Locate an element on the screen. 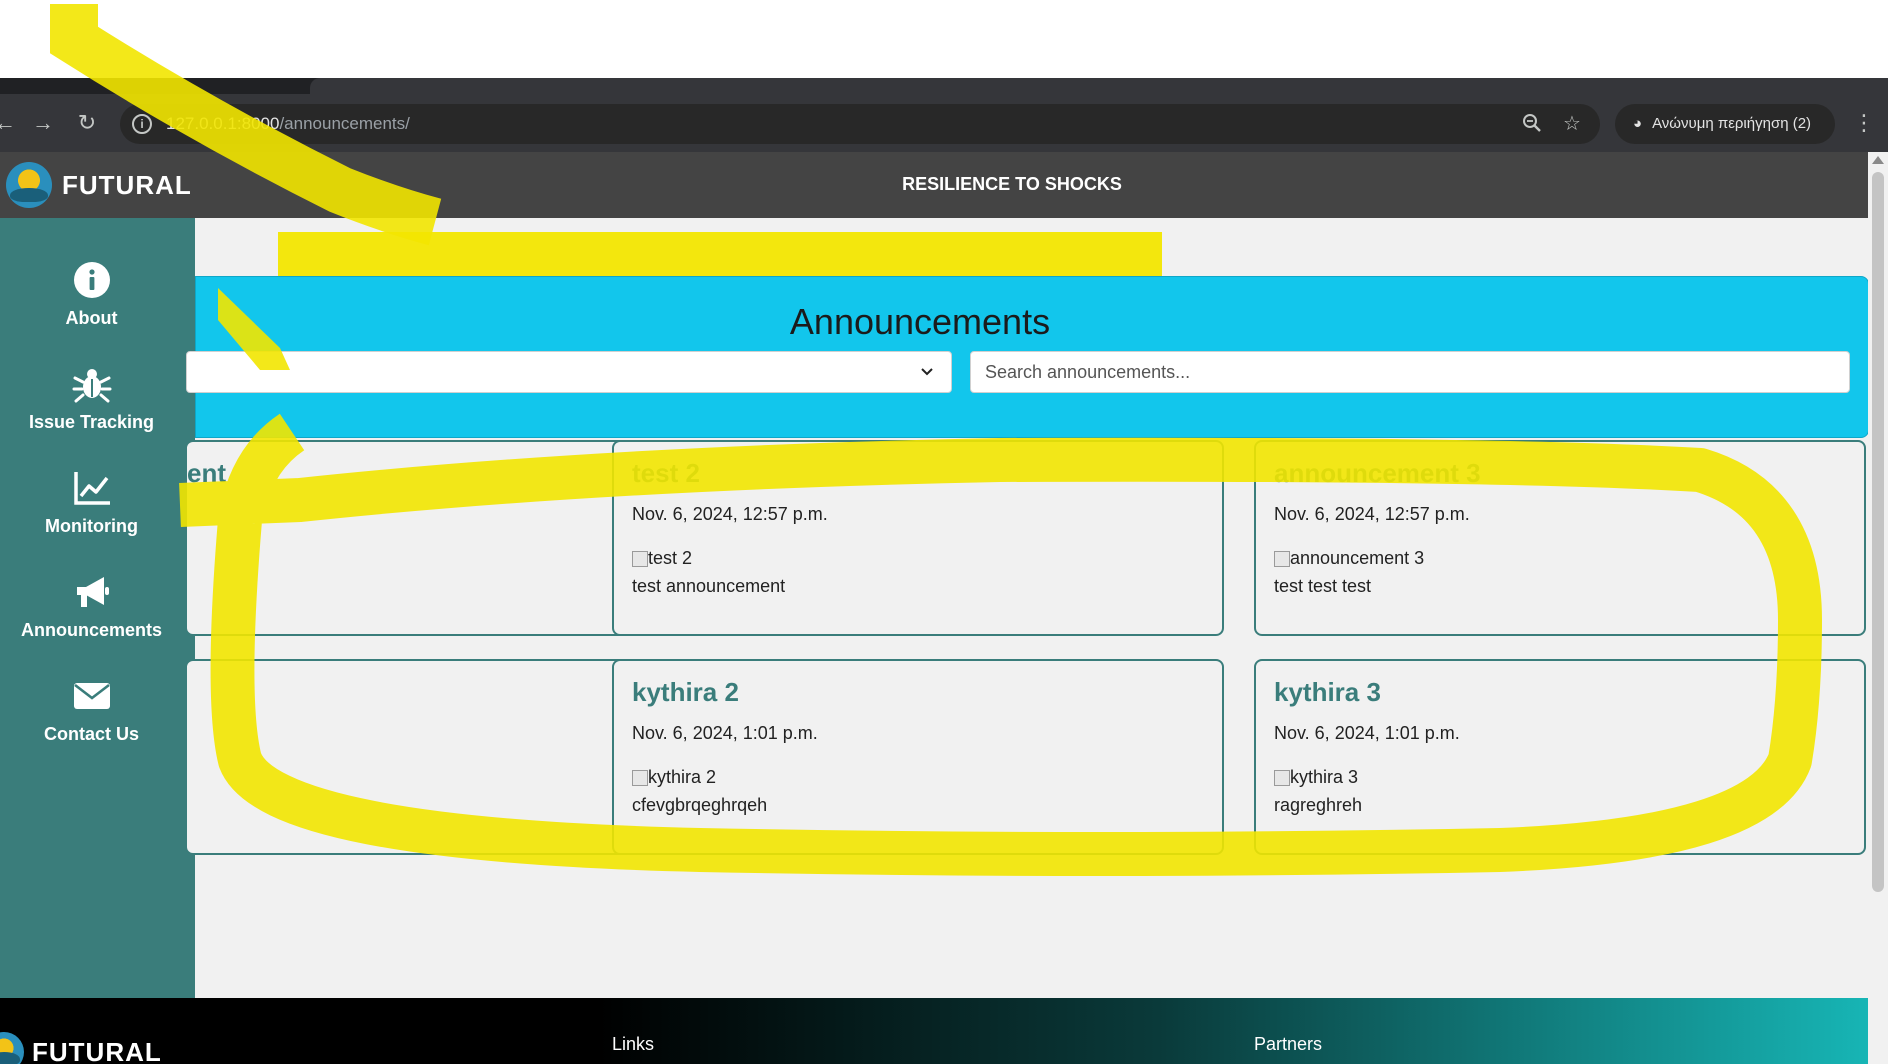 This screenshot has height=1064, width=1888. zoom-icon is located at coordinates (1532, 124).